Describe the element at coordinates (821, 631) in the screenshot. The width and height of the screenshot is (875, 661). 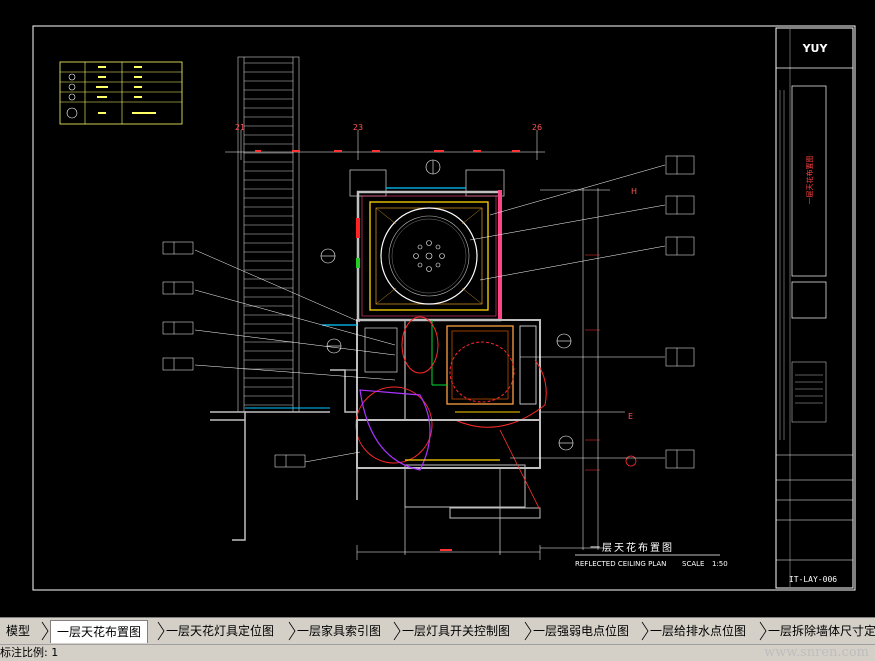
I see `tab-demolition-dimensions: 一层拆除墙体尺寸定` at that location.